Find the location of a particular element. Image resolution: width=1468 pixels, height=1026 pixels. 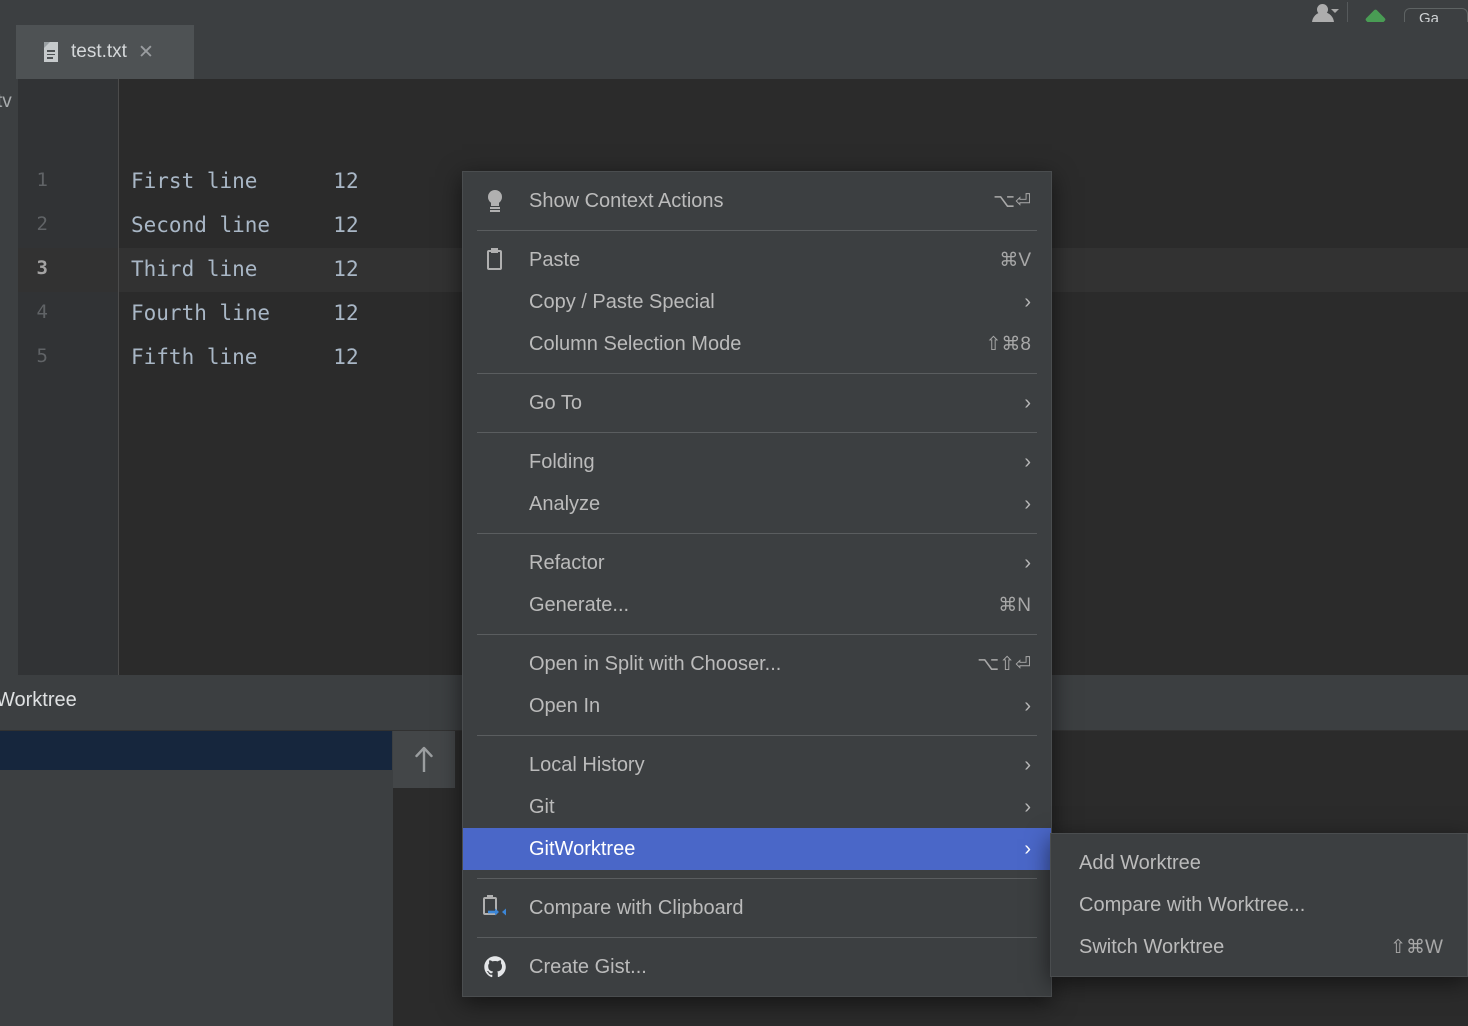

menu-item-label: Folding is located at coordinates (562, 461).